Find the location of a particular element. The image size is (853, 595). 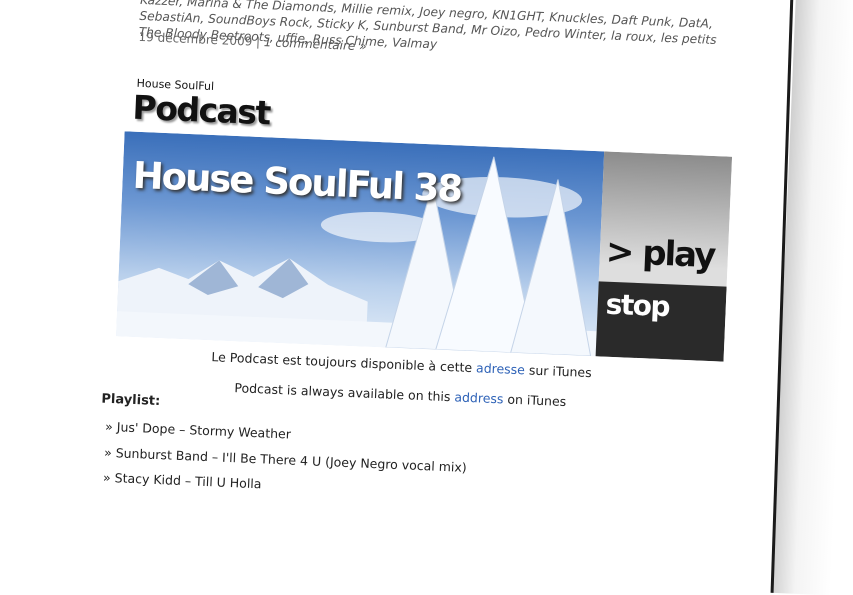

availability-en-suffix: on iTunes is located at coordinates (537, 400).